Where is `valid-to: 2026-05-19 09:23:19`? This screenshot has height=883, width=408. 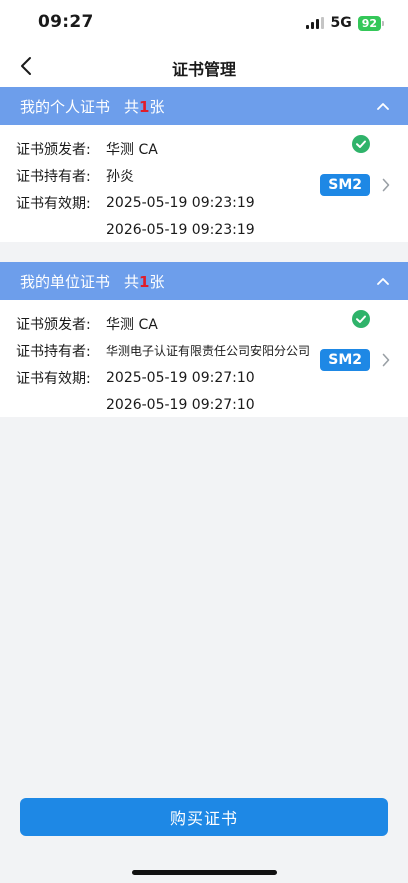
valid-to: 2026-05-19 09:23:19 is located at coordinates (180, 229).